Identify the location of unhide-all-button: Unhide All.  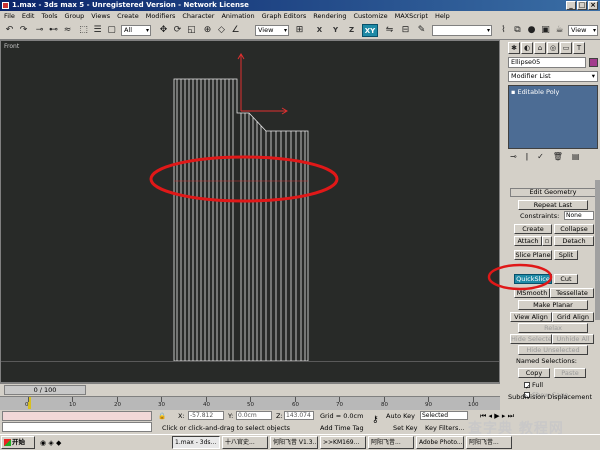
(573, 339).